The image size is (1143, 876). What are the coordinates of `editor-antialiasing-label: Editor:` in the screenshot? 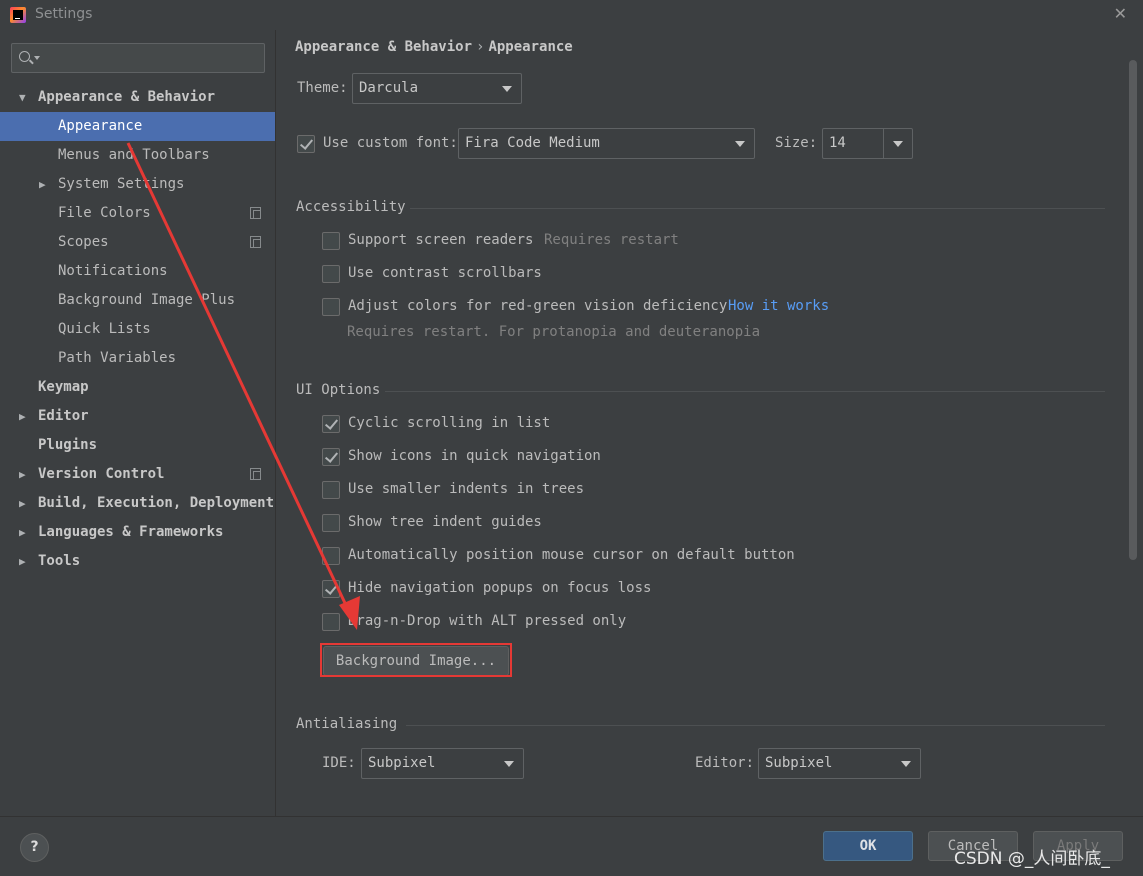 It's located at (725, 763).